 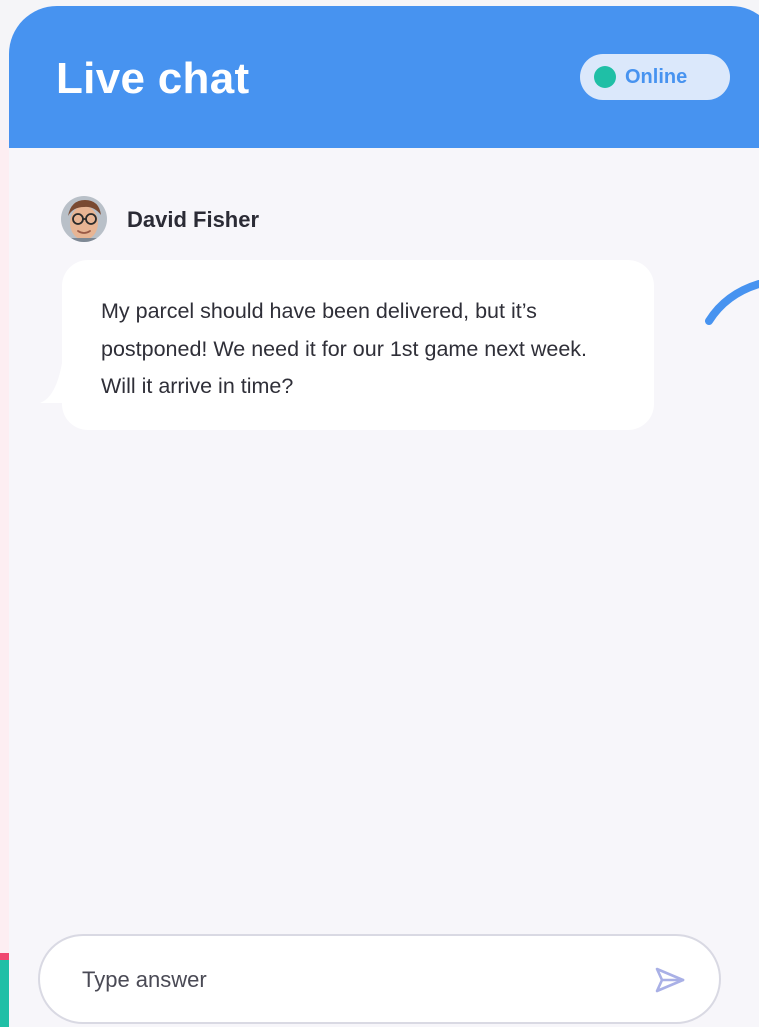 What do you see at coordinates (193, 219) in the screenshot?
I see `sender-name: David Fisher` at bounding box center [193, 219].